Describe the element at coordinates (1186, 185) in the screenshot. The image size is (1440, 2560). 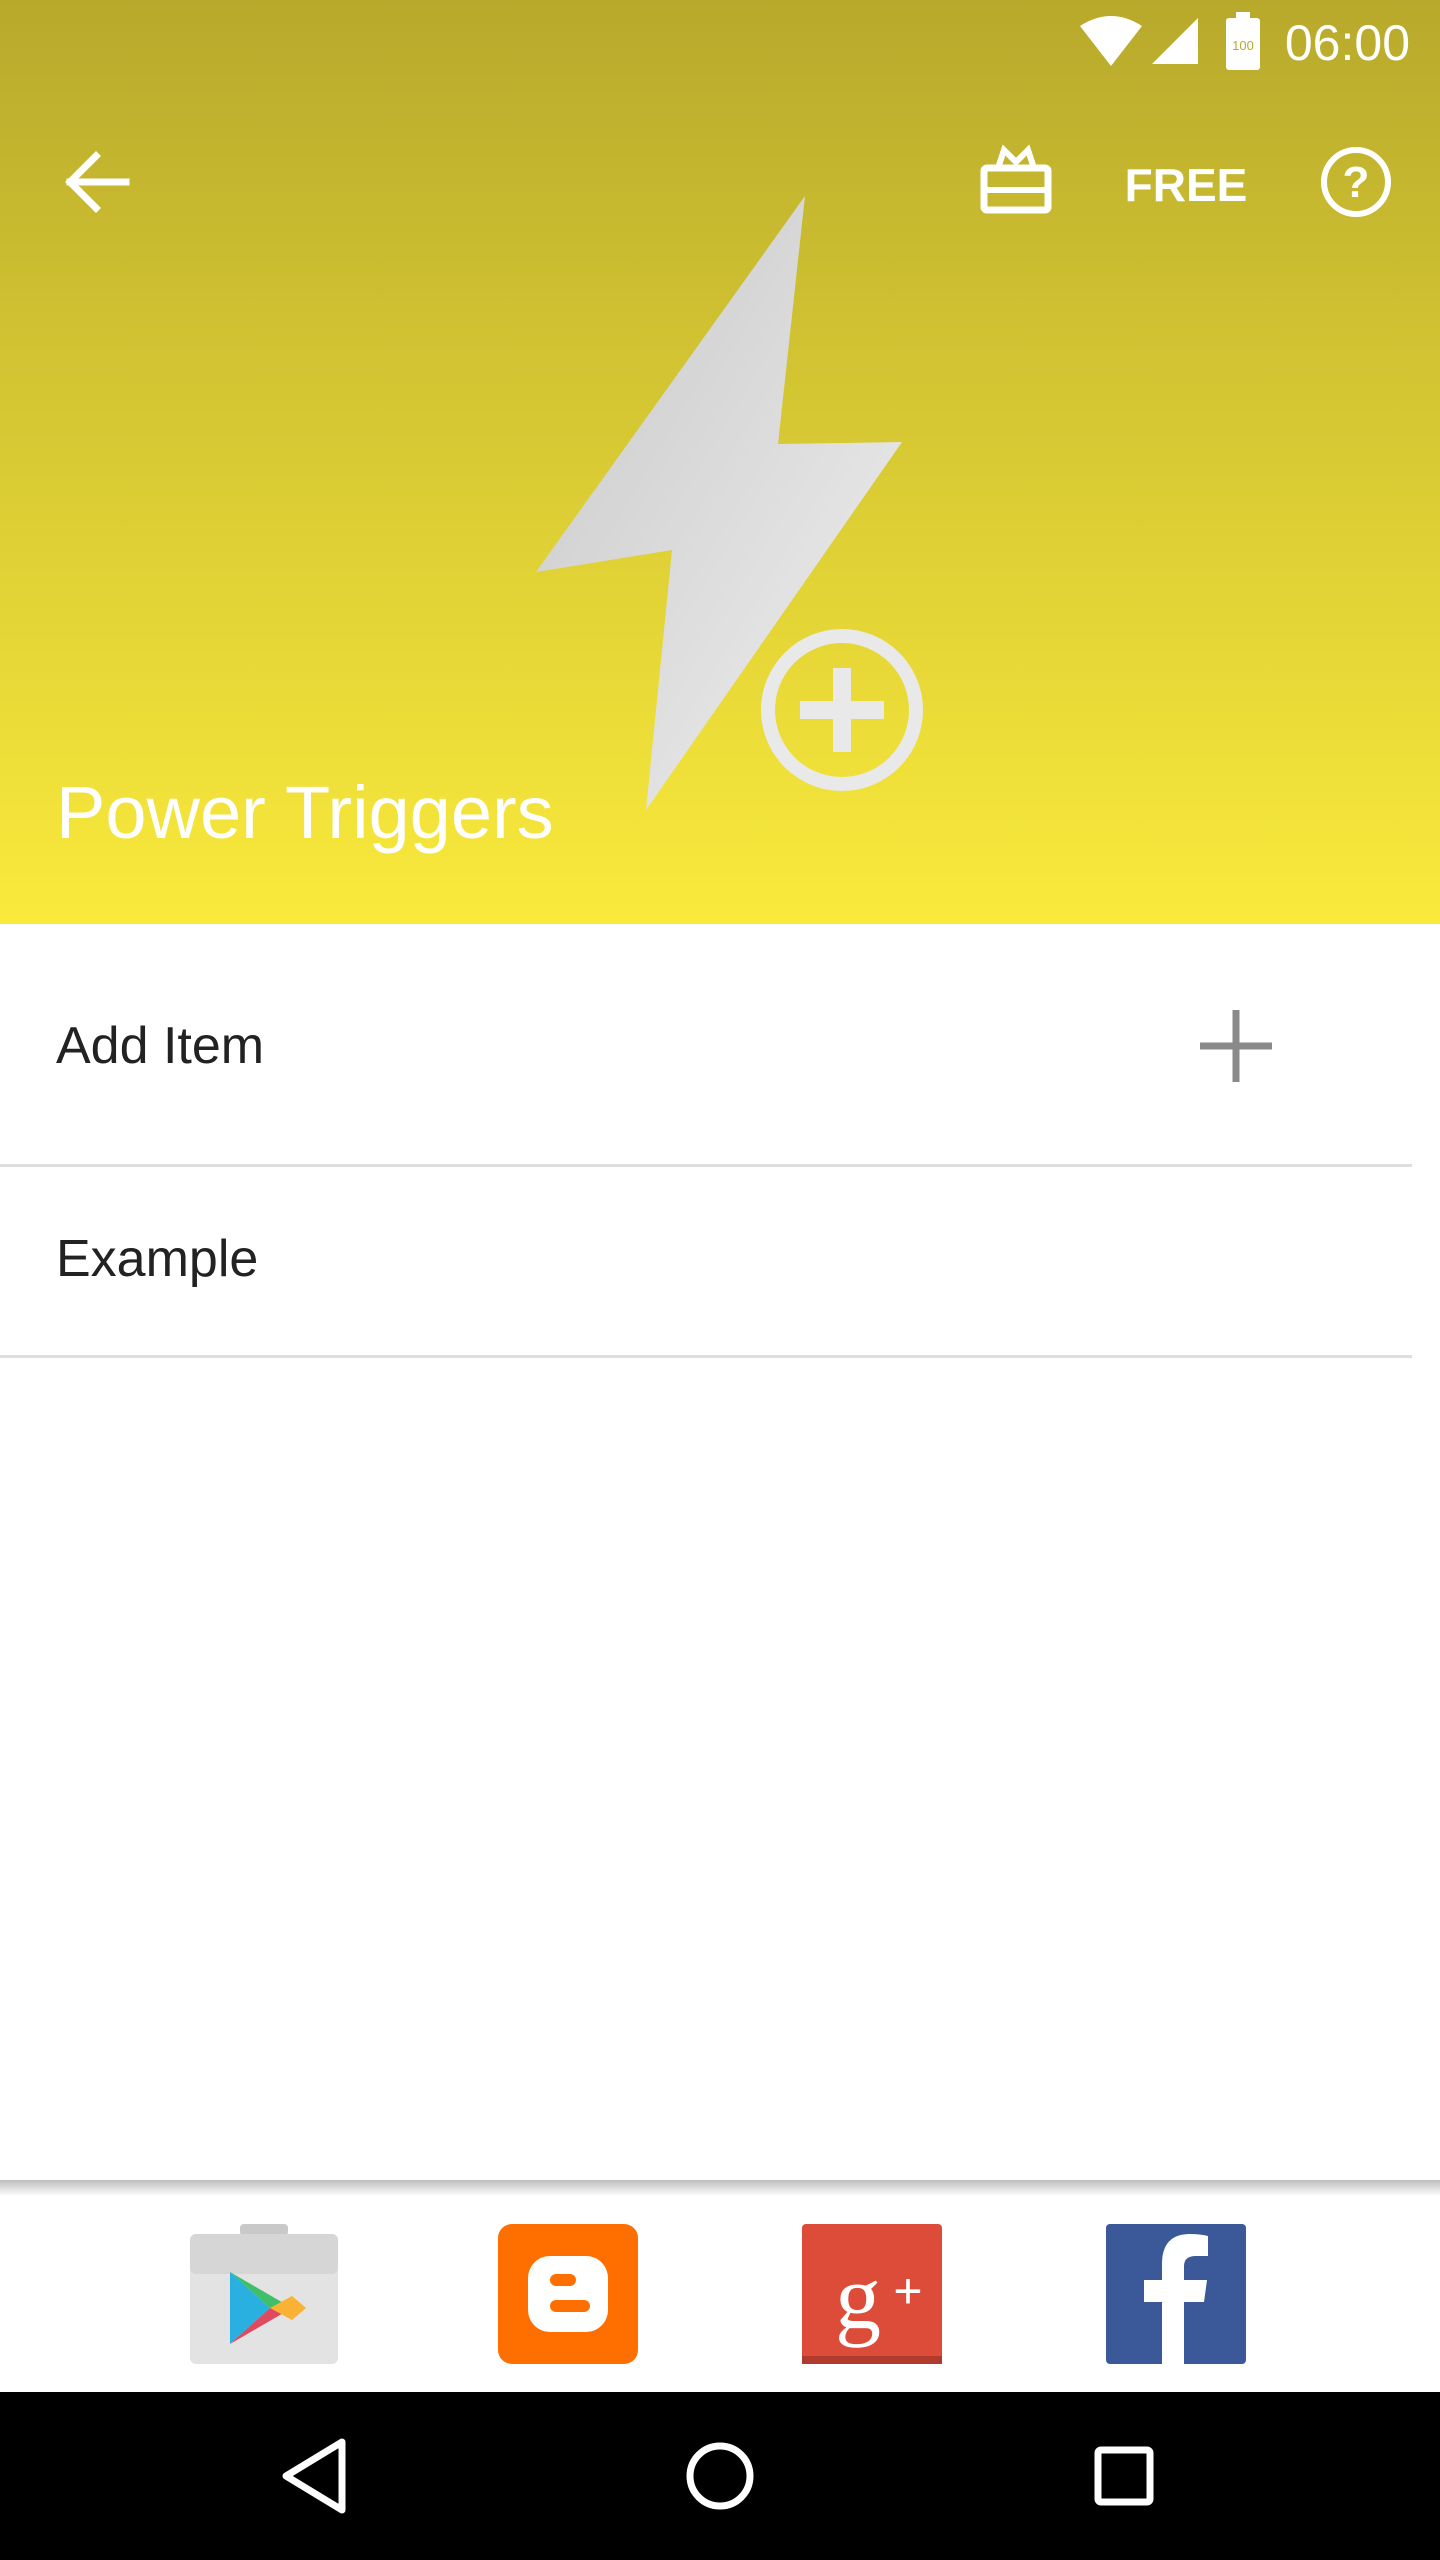
I see `free-button: FREE` at that location.